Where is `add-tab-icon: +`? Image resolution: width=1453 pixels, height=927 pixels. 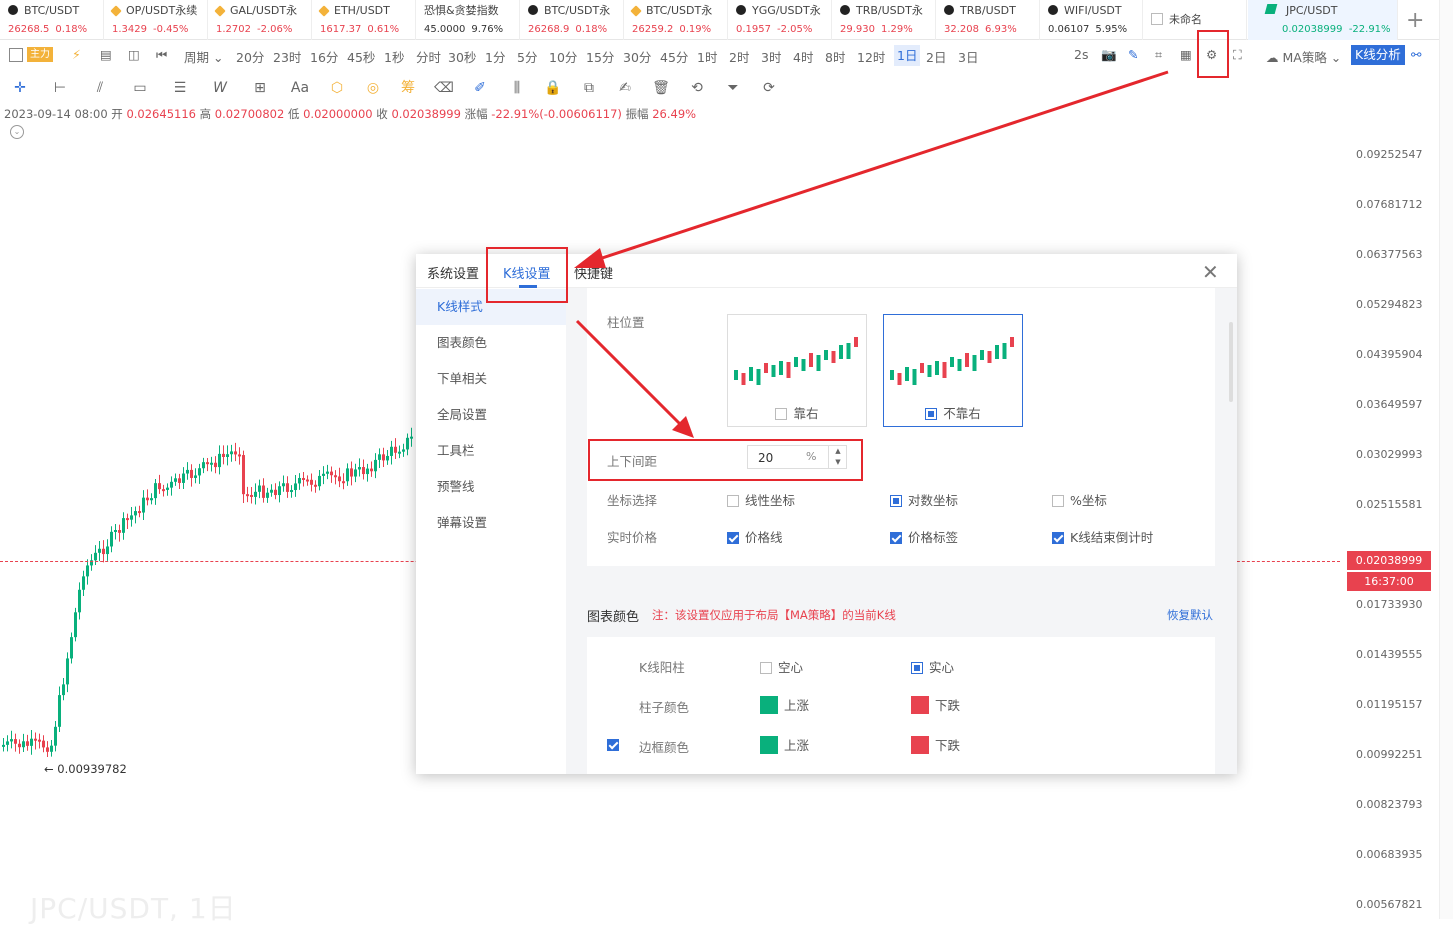 add-tab-icon: + is located at coordinates (1415, 20).